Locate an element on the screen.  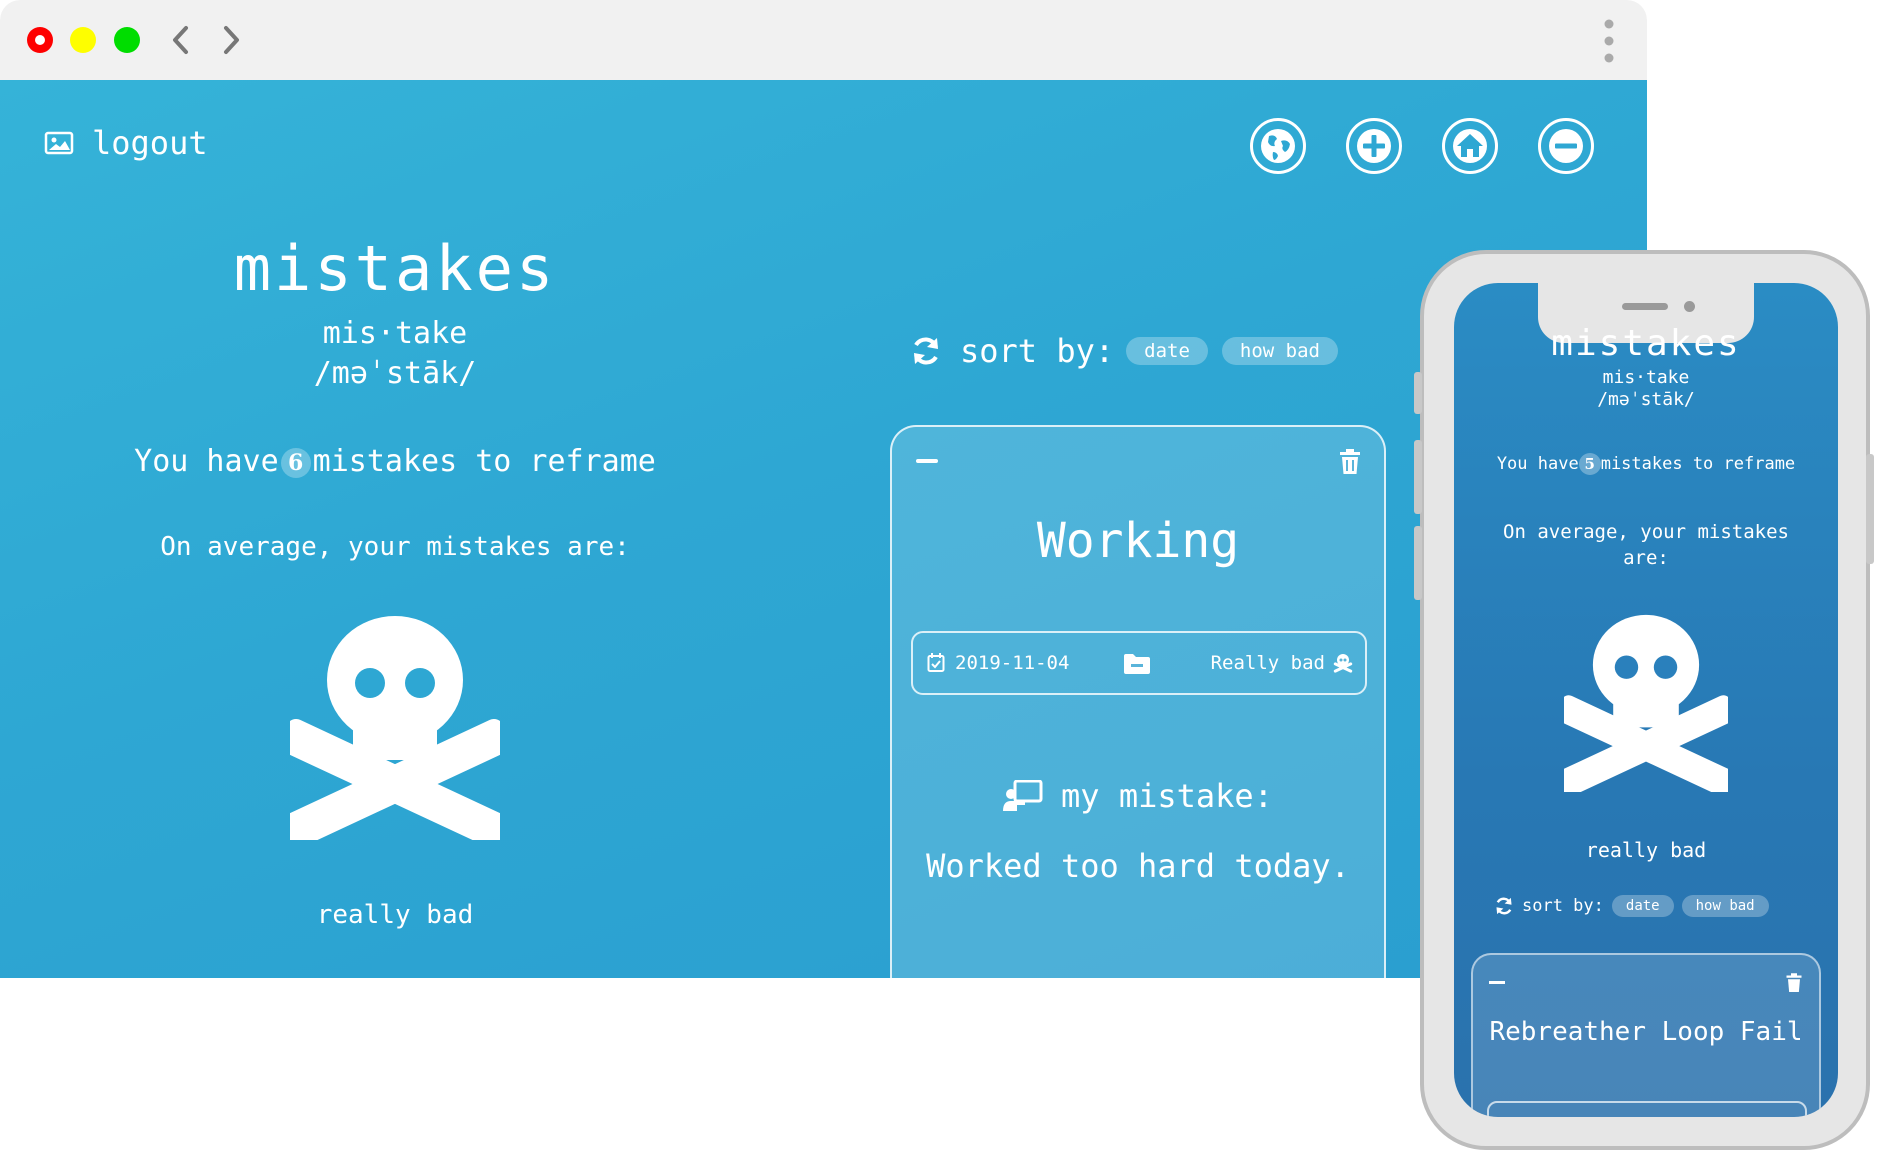
mobile-collapse-card-button is located at coordinates (1497, 982).